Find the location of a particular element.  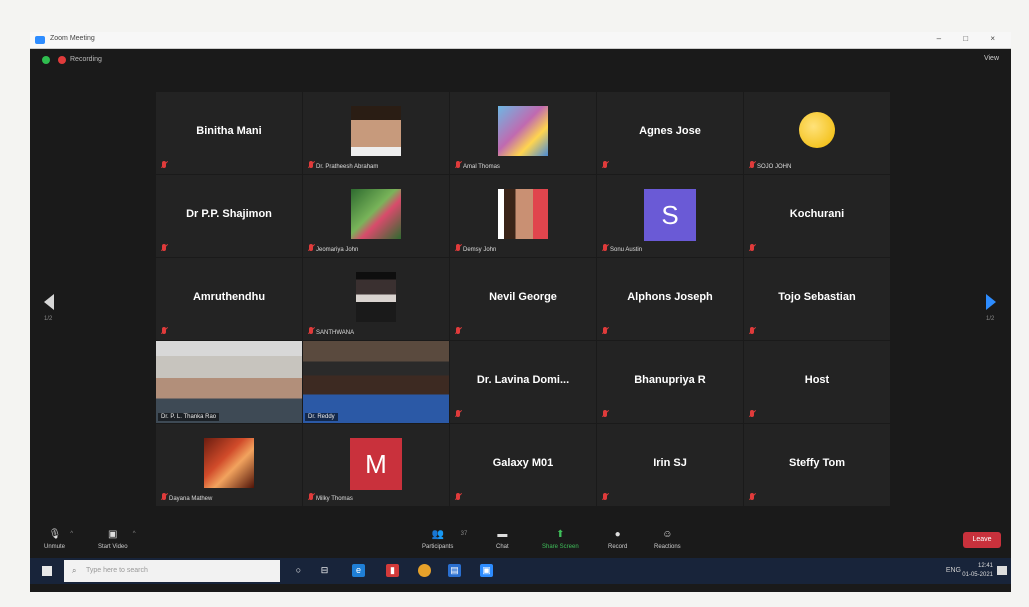

widgets-icon: ⊟ is located at coordinates (324, 570).